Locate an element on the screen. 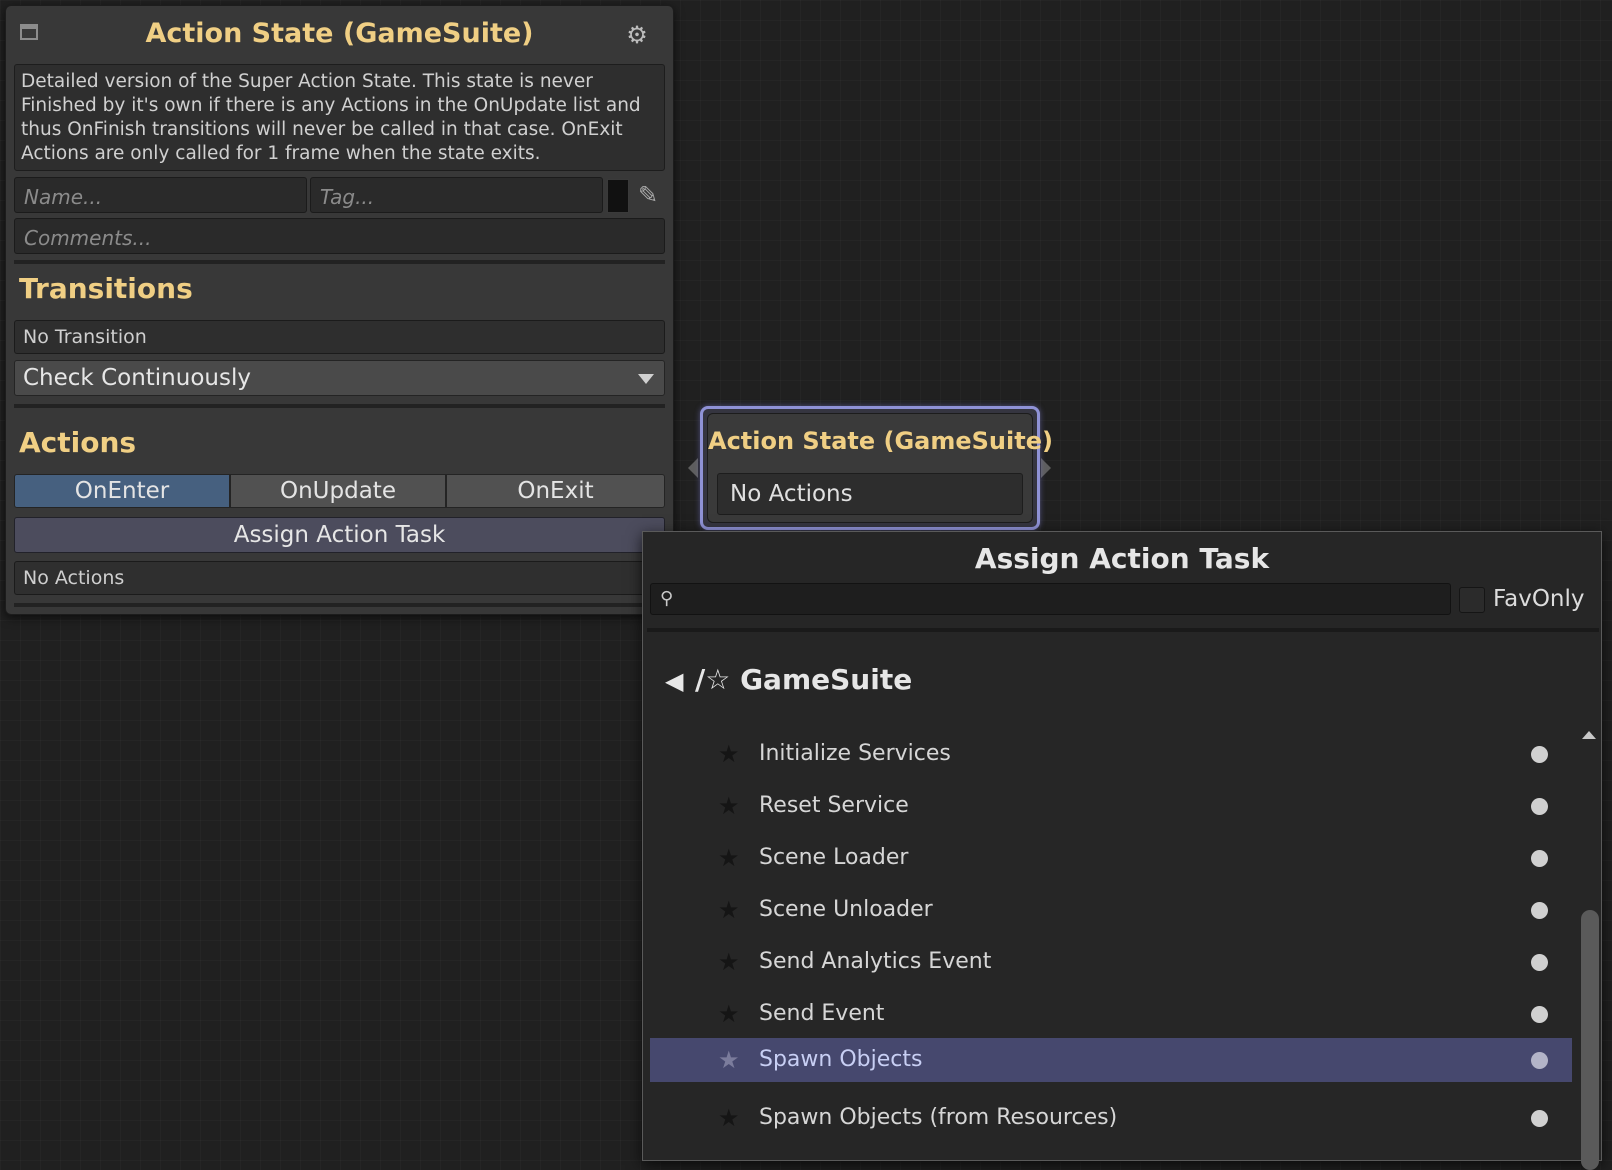  list-item: ★ Spawn Objects (from Resources) is located at coordinates (1111, 1118).